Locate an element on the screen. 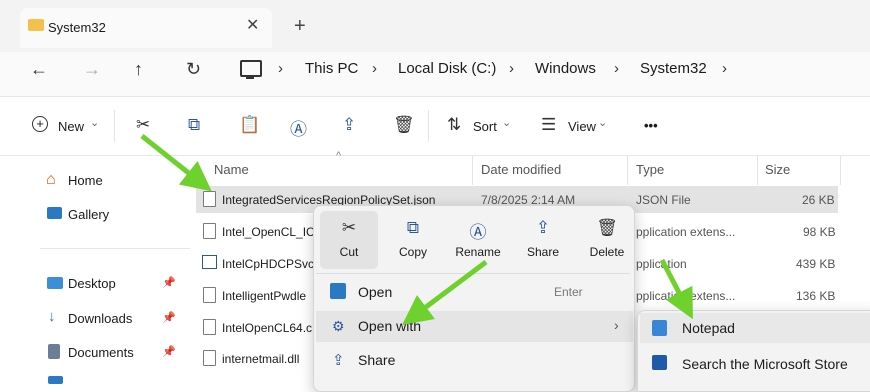 The width and height of the screenshot is (870, 392). arrow-to-cut is located at coordinates (176, 163).